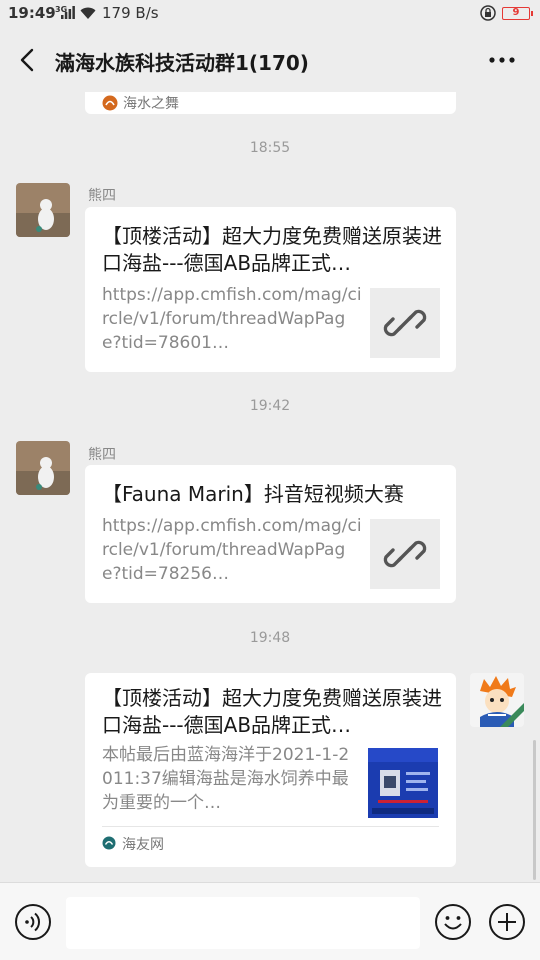 The height and width of the screenshot is (960, 540). What do you see at coordinates (253, 494) in the screenshot?
I see `card-title: 【Fauna Marin】抖音短视频大赛` at bounding box center [253, 494].